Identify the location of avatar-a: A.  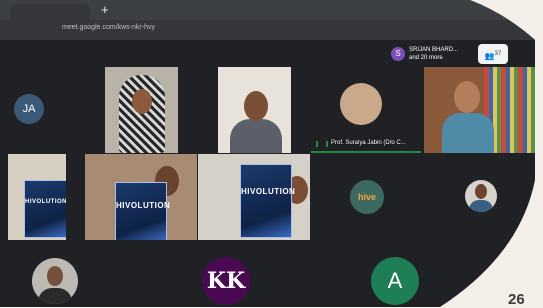
(395, 281).